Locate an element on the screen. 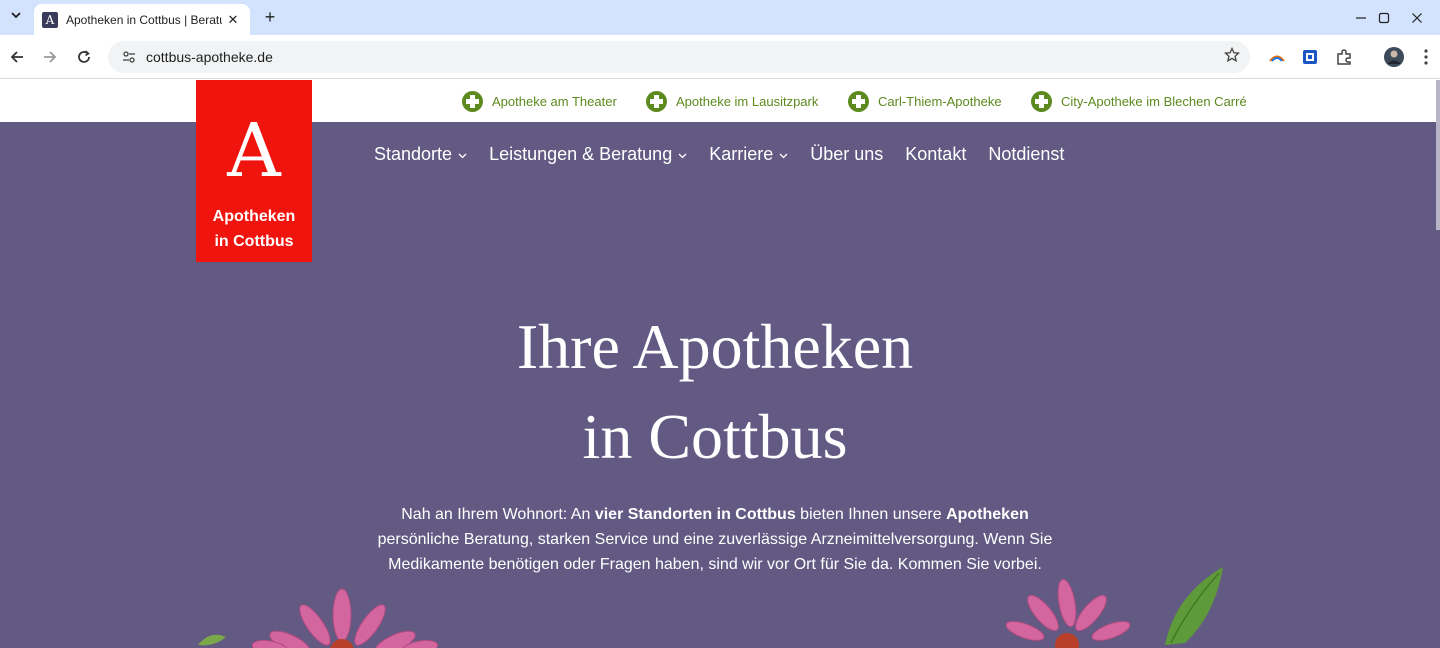 The width and height of the screenshot is (1440, 648). close-window-button is located at coordinates (1417, 17).